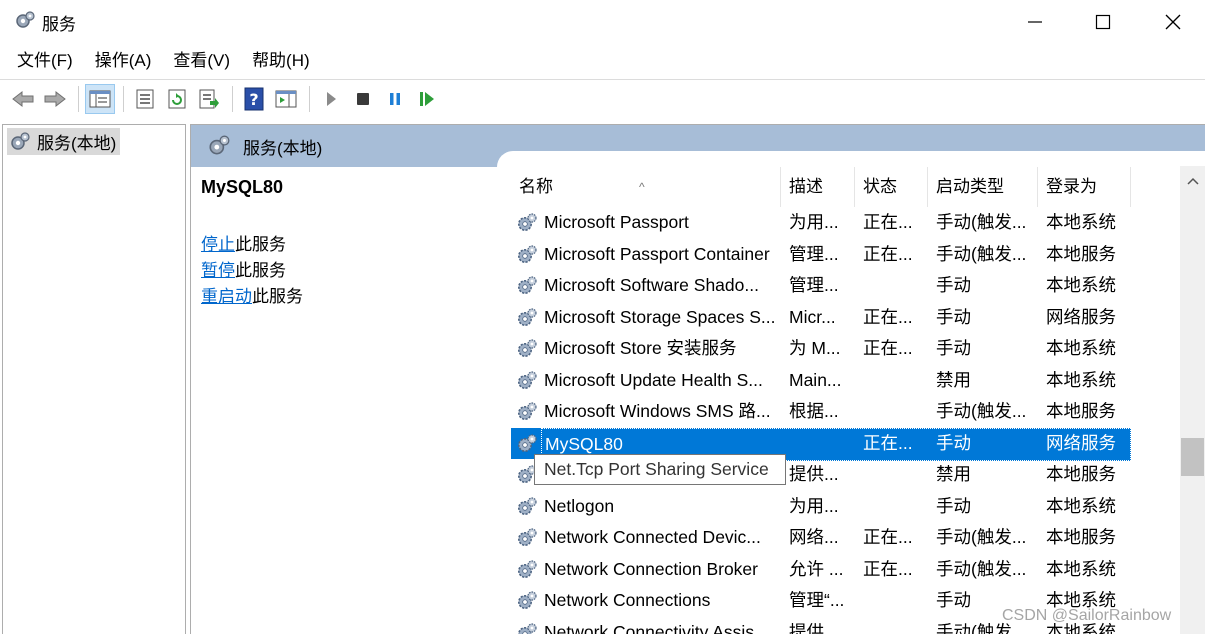  What do you see at coordinates (1081, 442) in the screenshot?
I see `service-logon-as: 网络服务` at bounding box center [1081, 442].